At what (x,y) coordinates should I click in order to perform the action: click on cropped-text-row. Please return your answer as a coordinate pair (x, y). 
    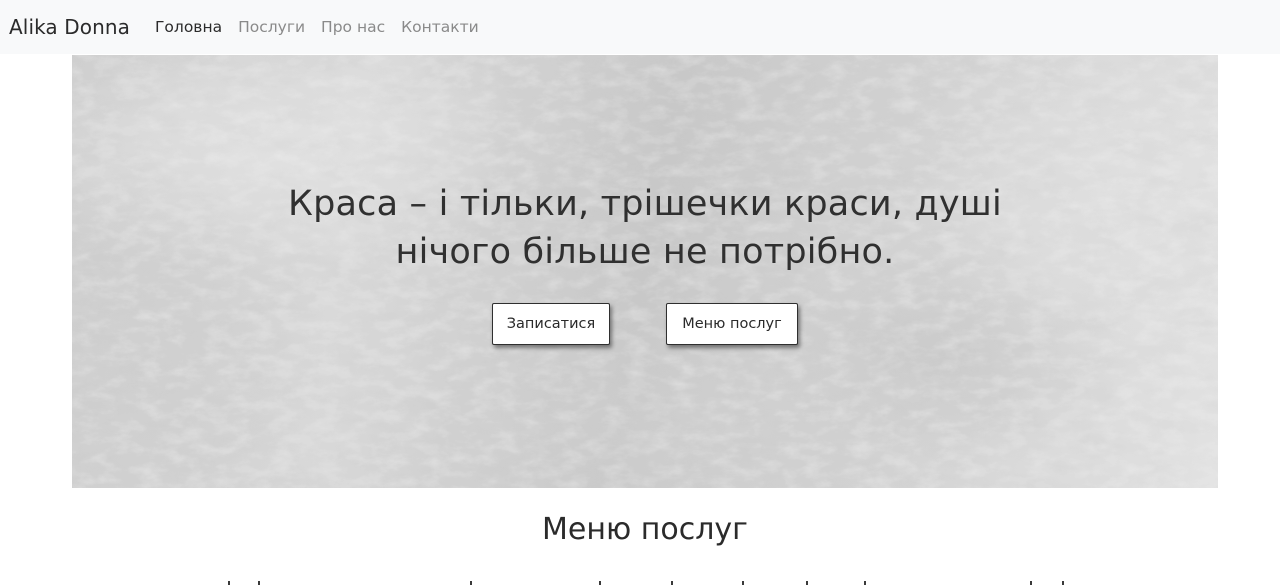
    Looking at the image, I should click on (646, 583).